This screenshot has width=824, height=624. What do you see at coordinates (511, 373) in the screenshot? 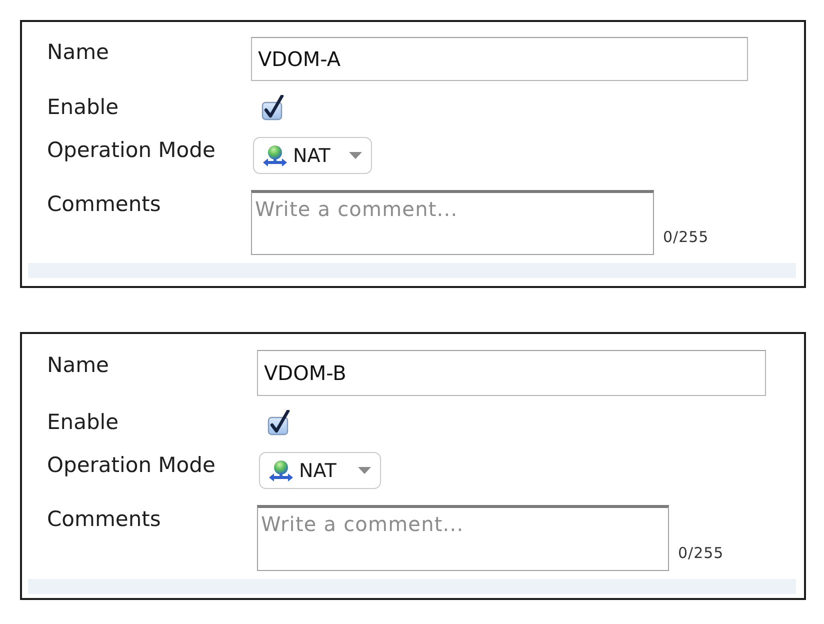
I see `name-input: VDOM-B` at bounding box center [511, 373].